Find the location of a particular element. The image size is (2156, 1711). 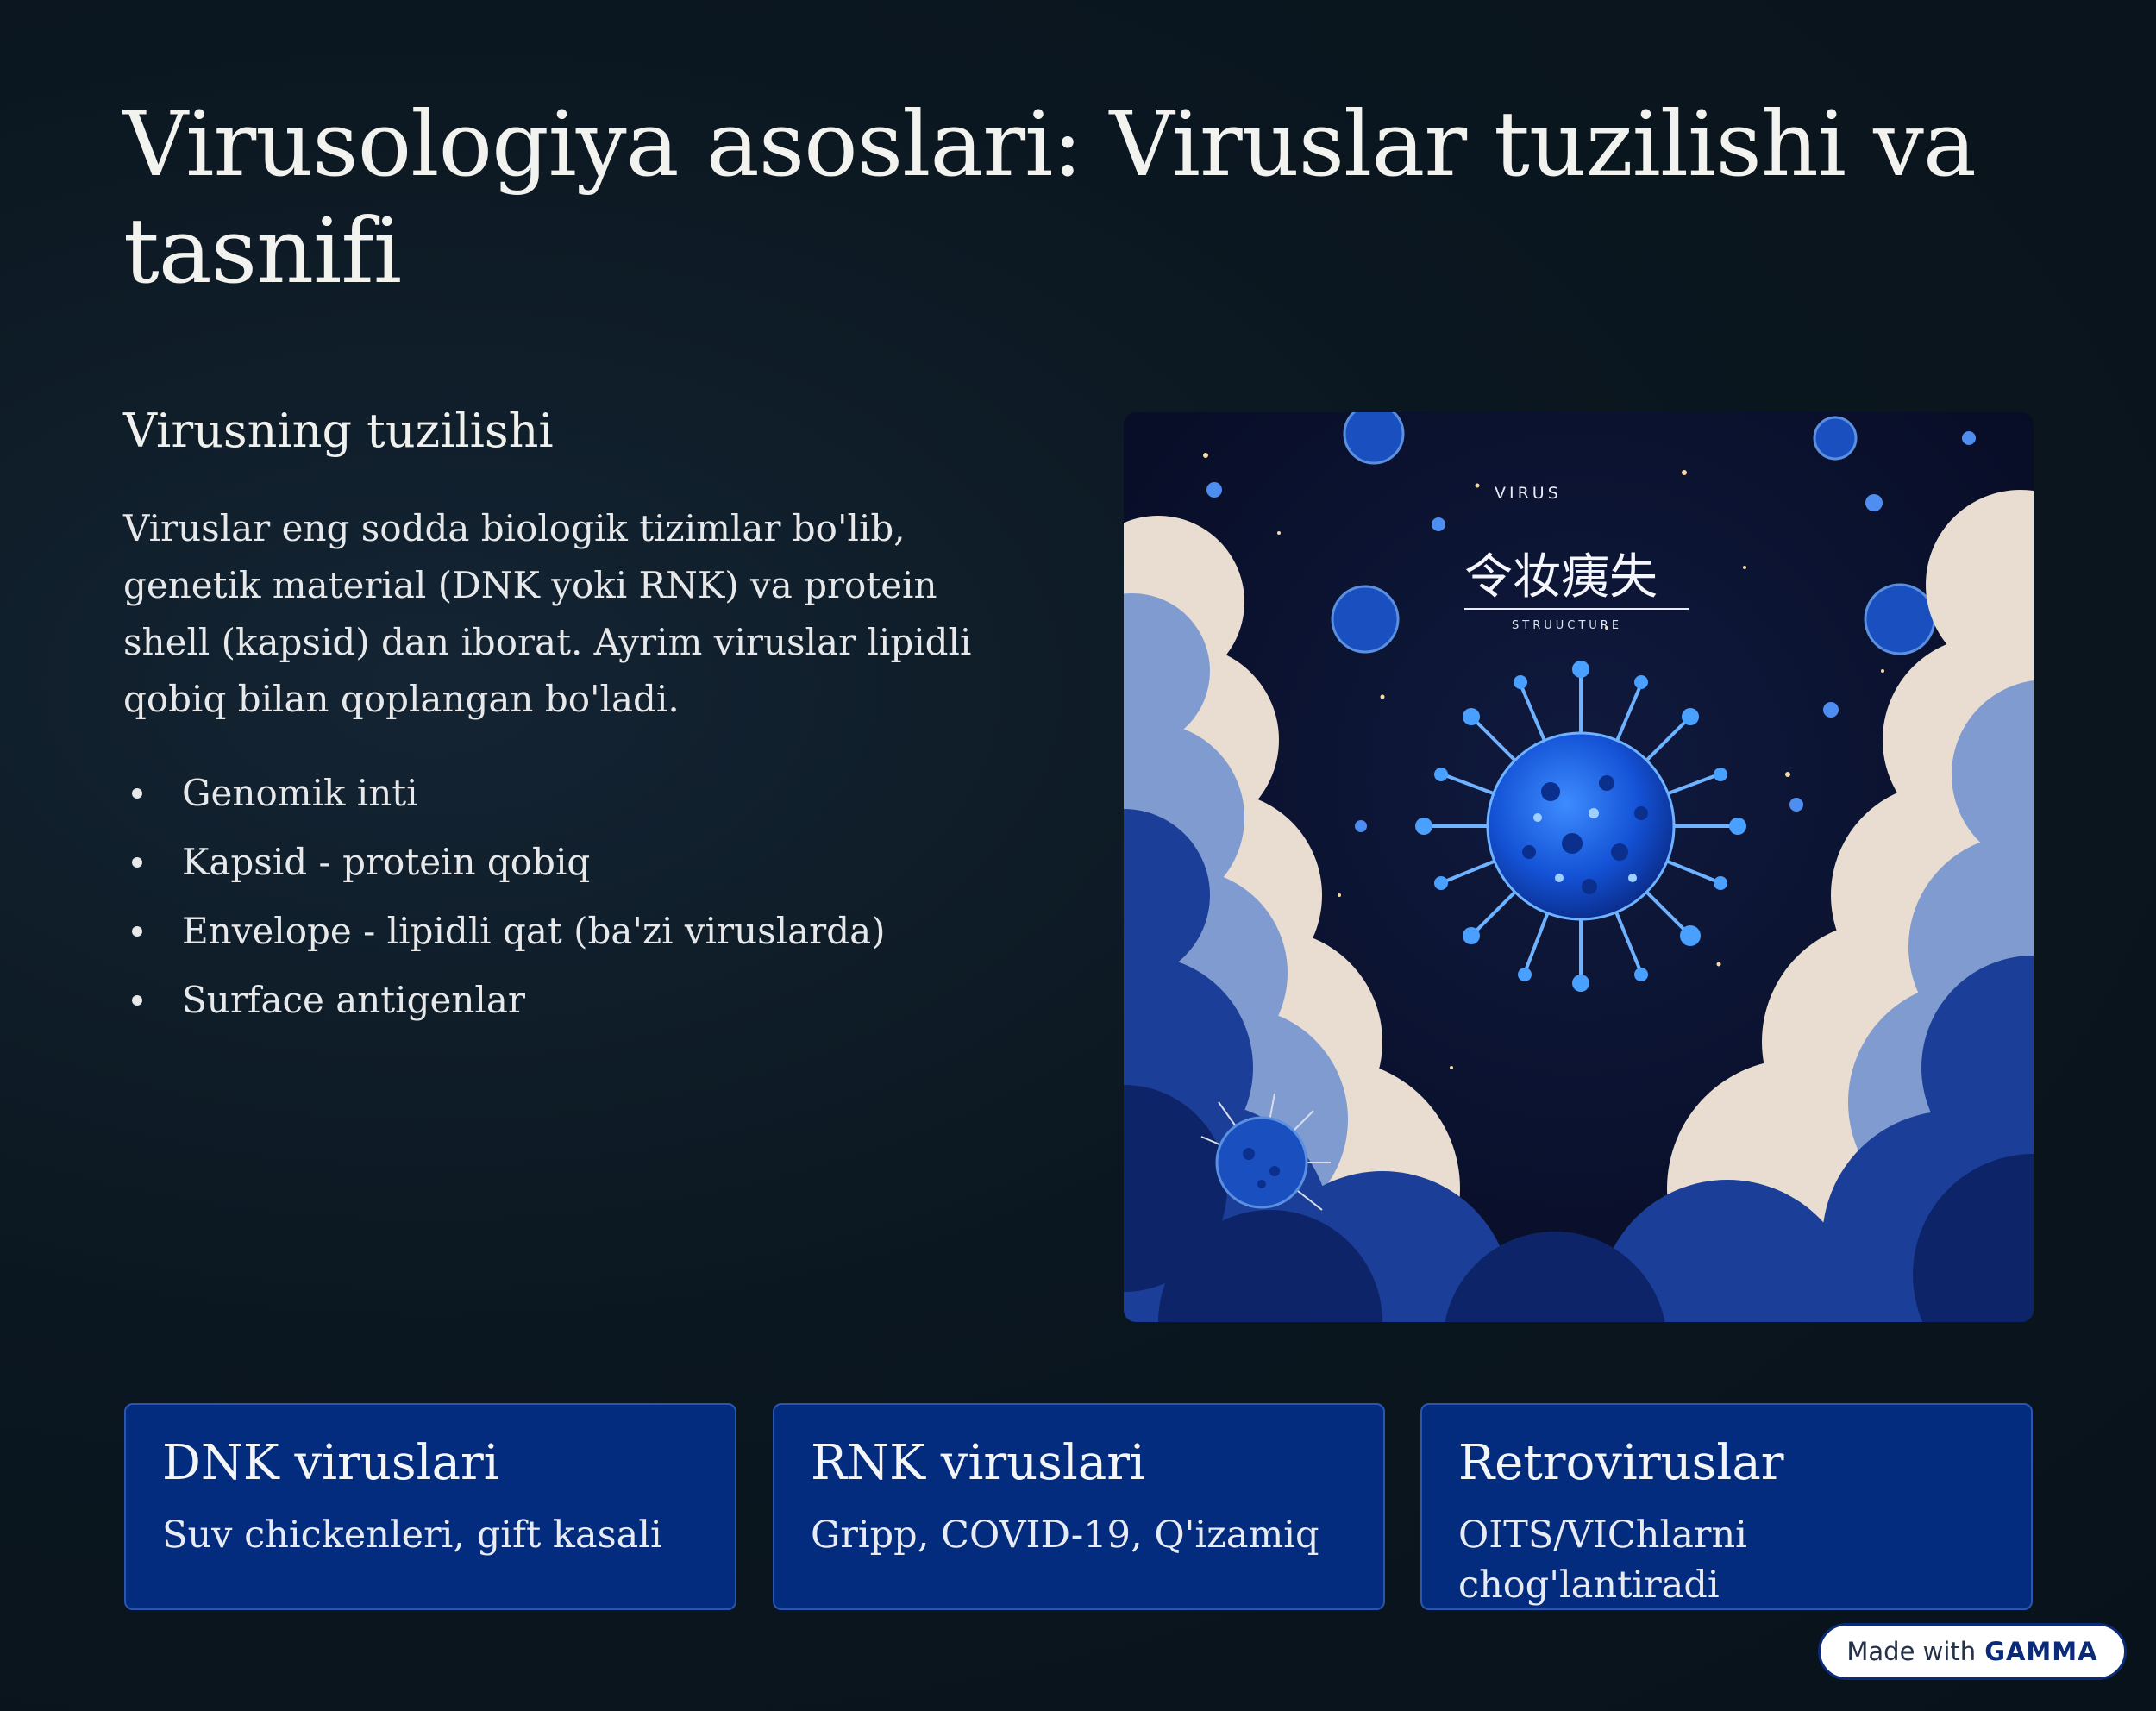

card-text: Suv chickenleri, gift kasali is located at coordinates (412, 1535).